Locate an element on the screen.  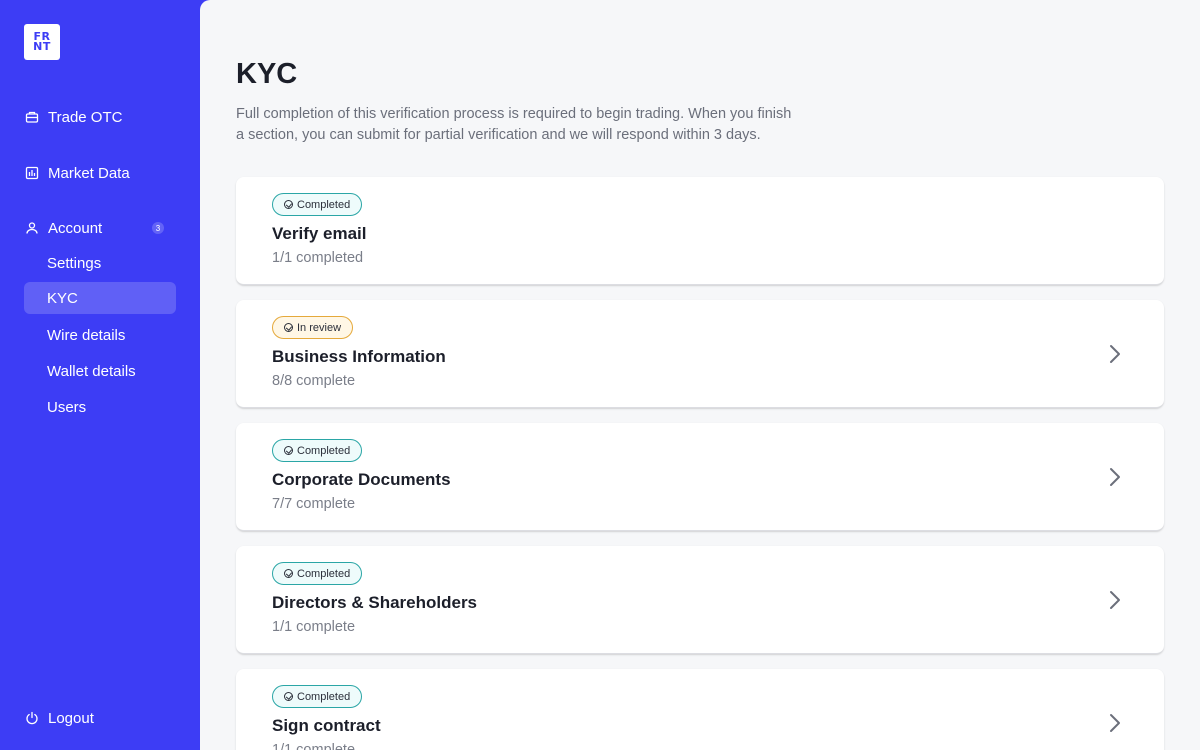
section-title: Verify email is located at coordinates (319, 233).